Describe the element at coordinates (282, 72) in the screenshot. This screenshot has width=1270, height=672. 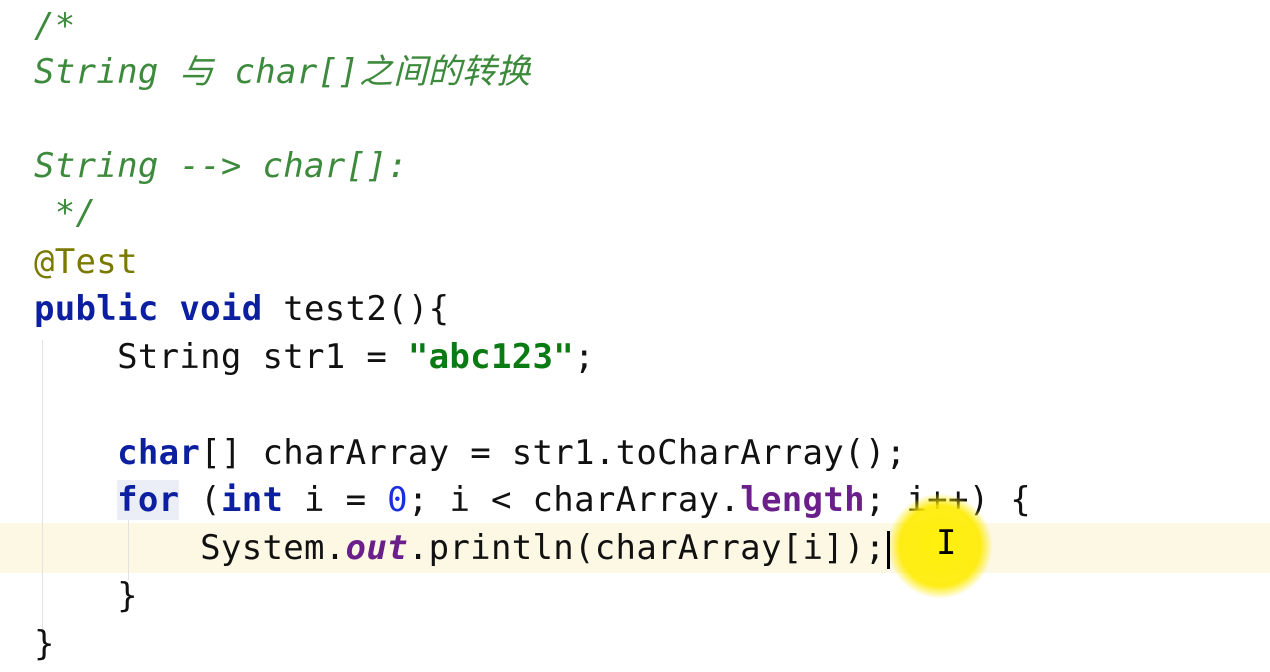
I see `comment-title: String 与 char[]之间的转换` at that location.